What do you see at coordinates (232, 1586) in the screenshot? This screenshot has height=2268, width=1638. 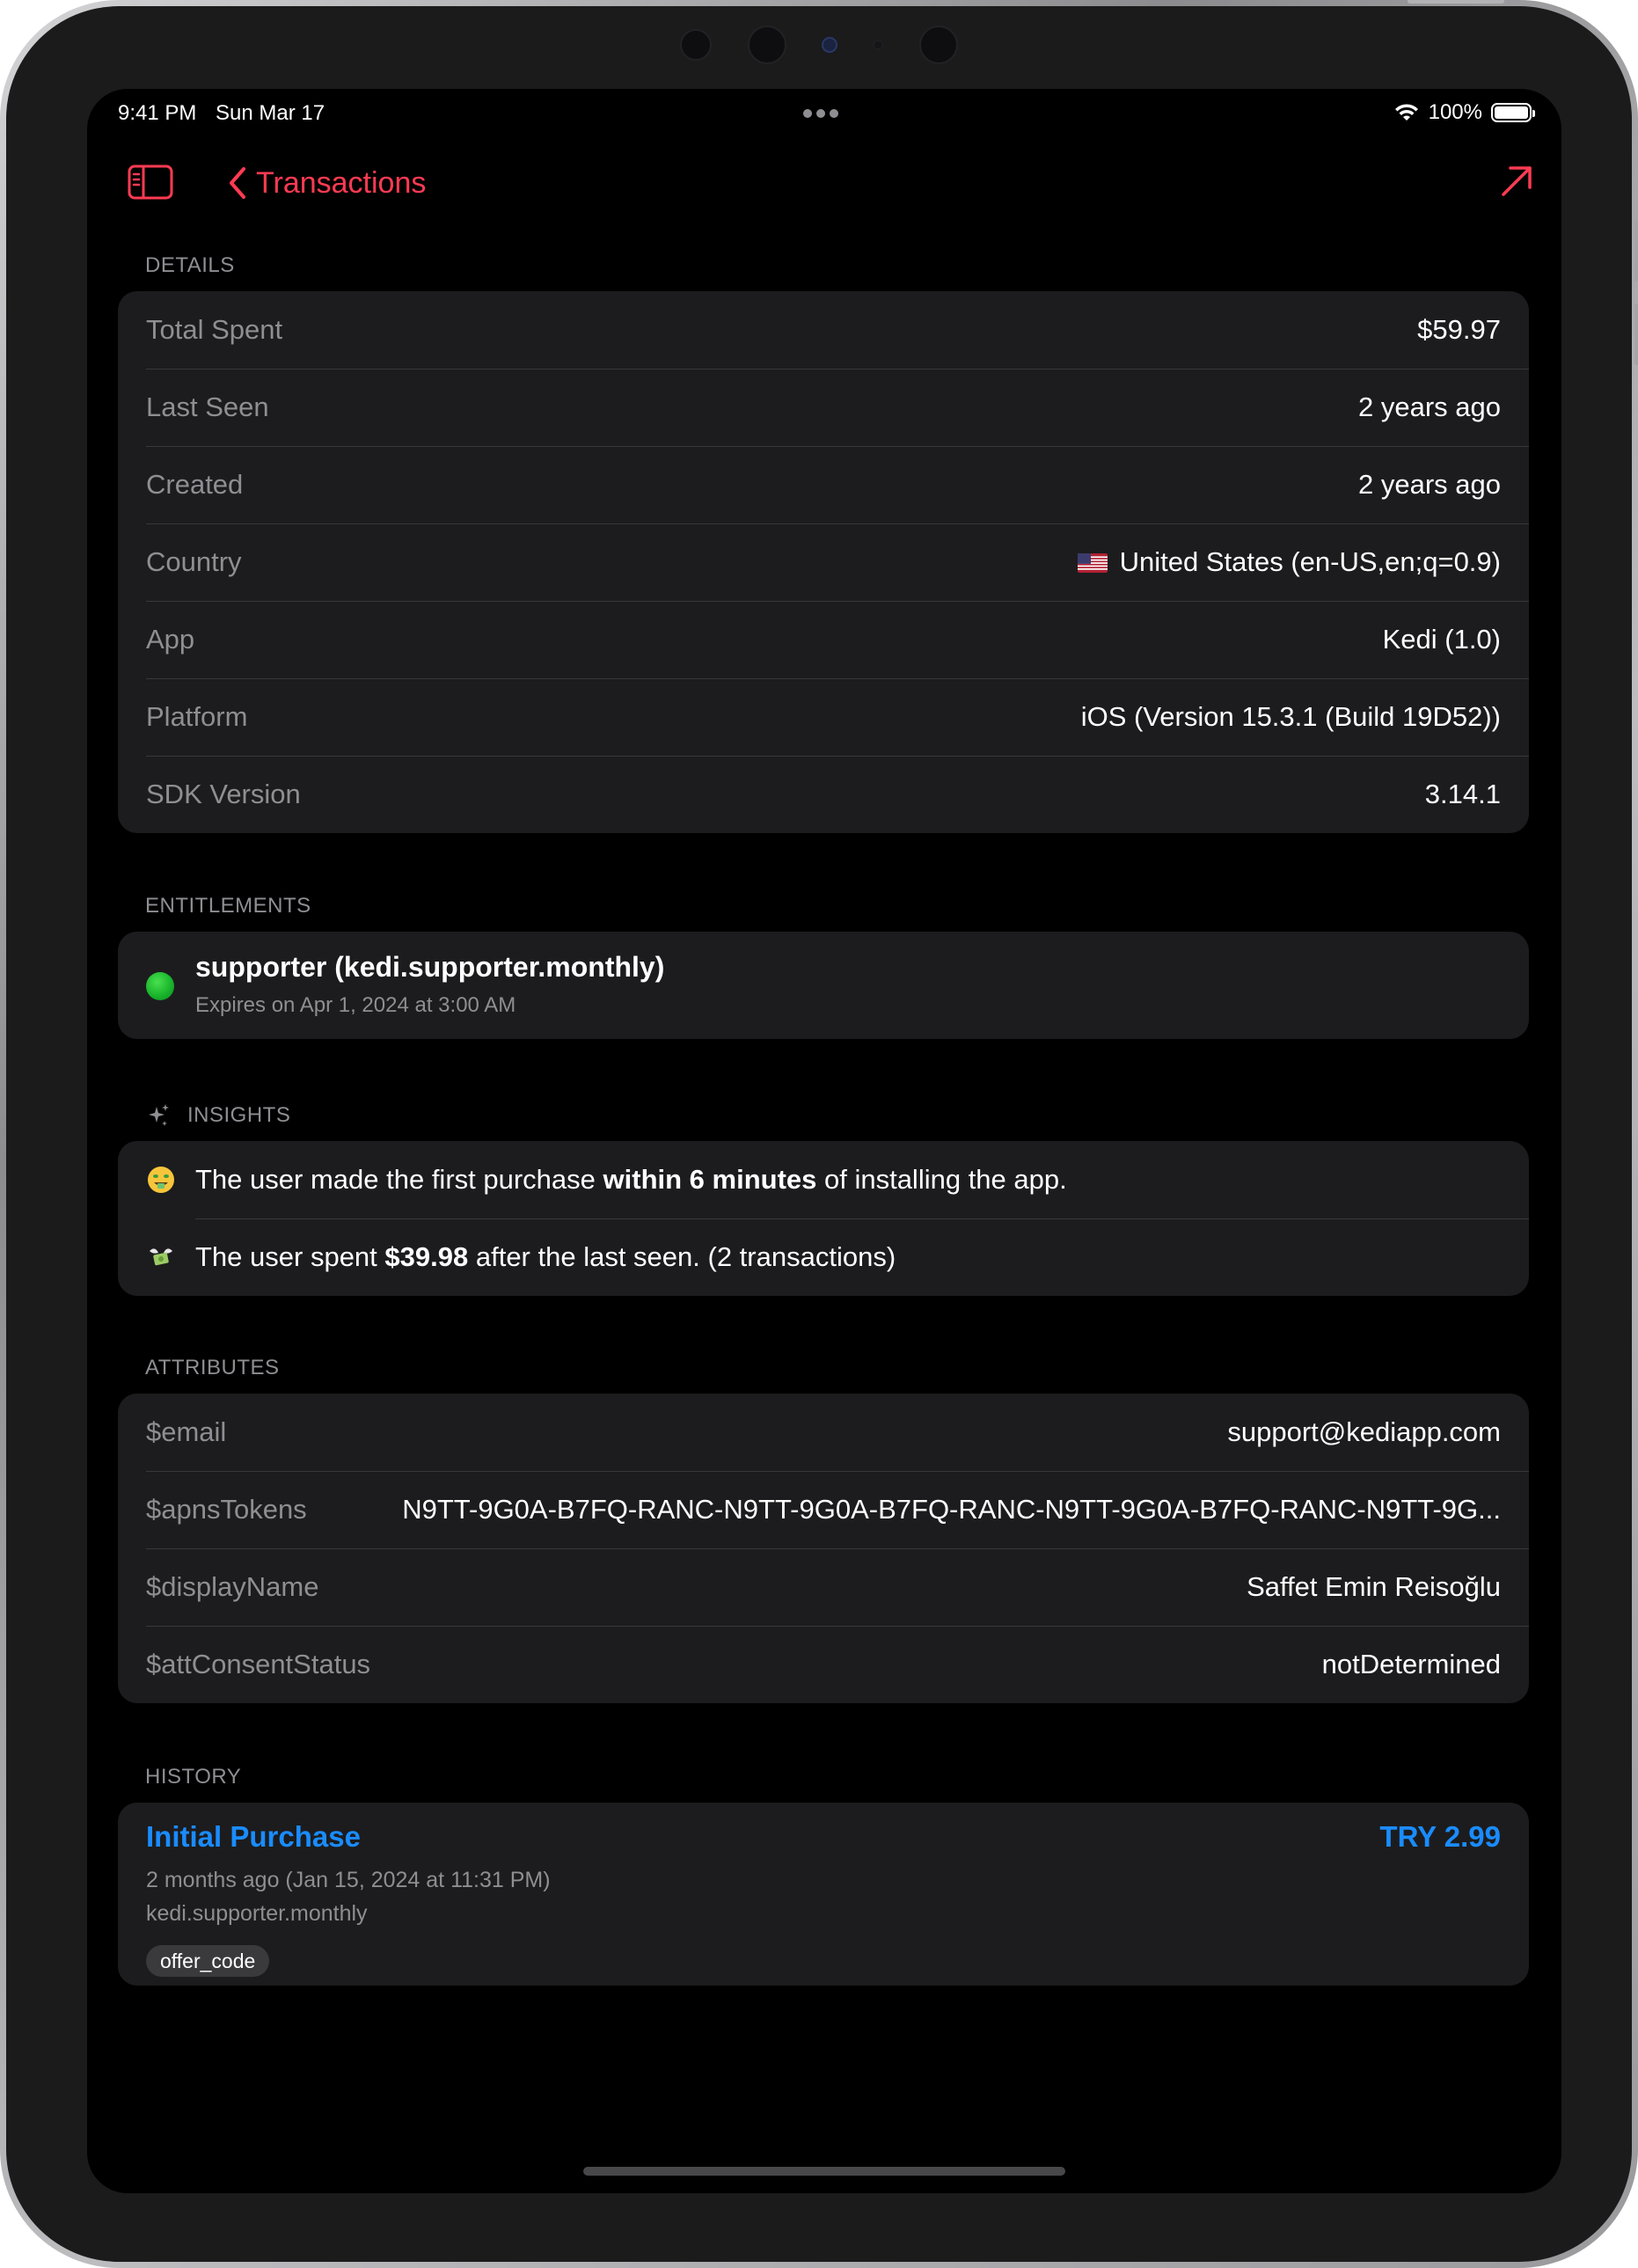 I see `attribute-key: $displayName` at bounding box center [232, 1586].